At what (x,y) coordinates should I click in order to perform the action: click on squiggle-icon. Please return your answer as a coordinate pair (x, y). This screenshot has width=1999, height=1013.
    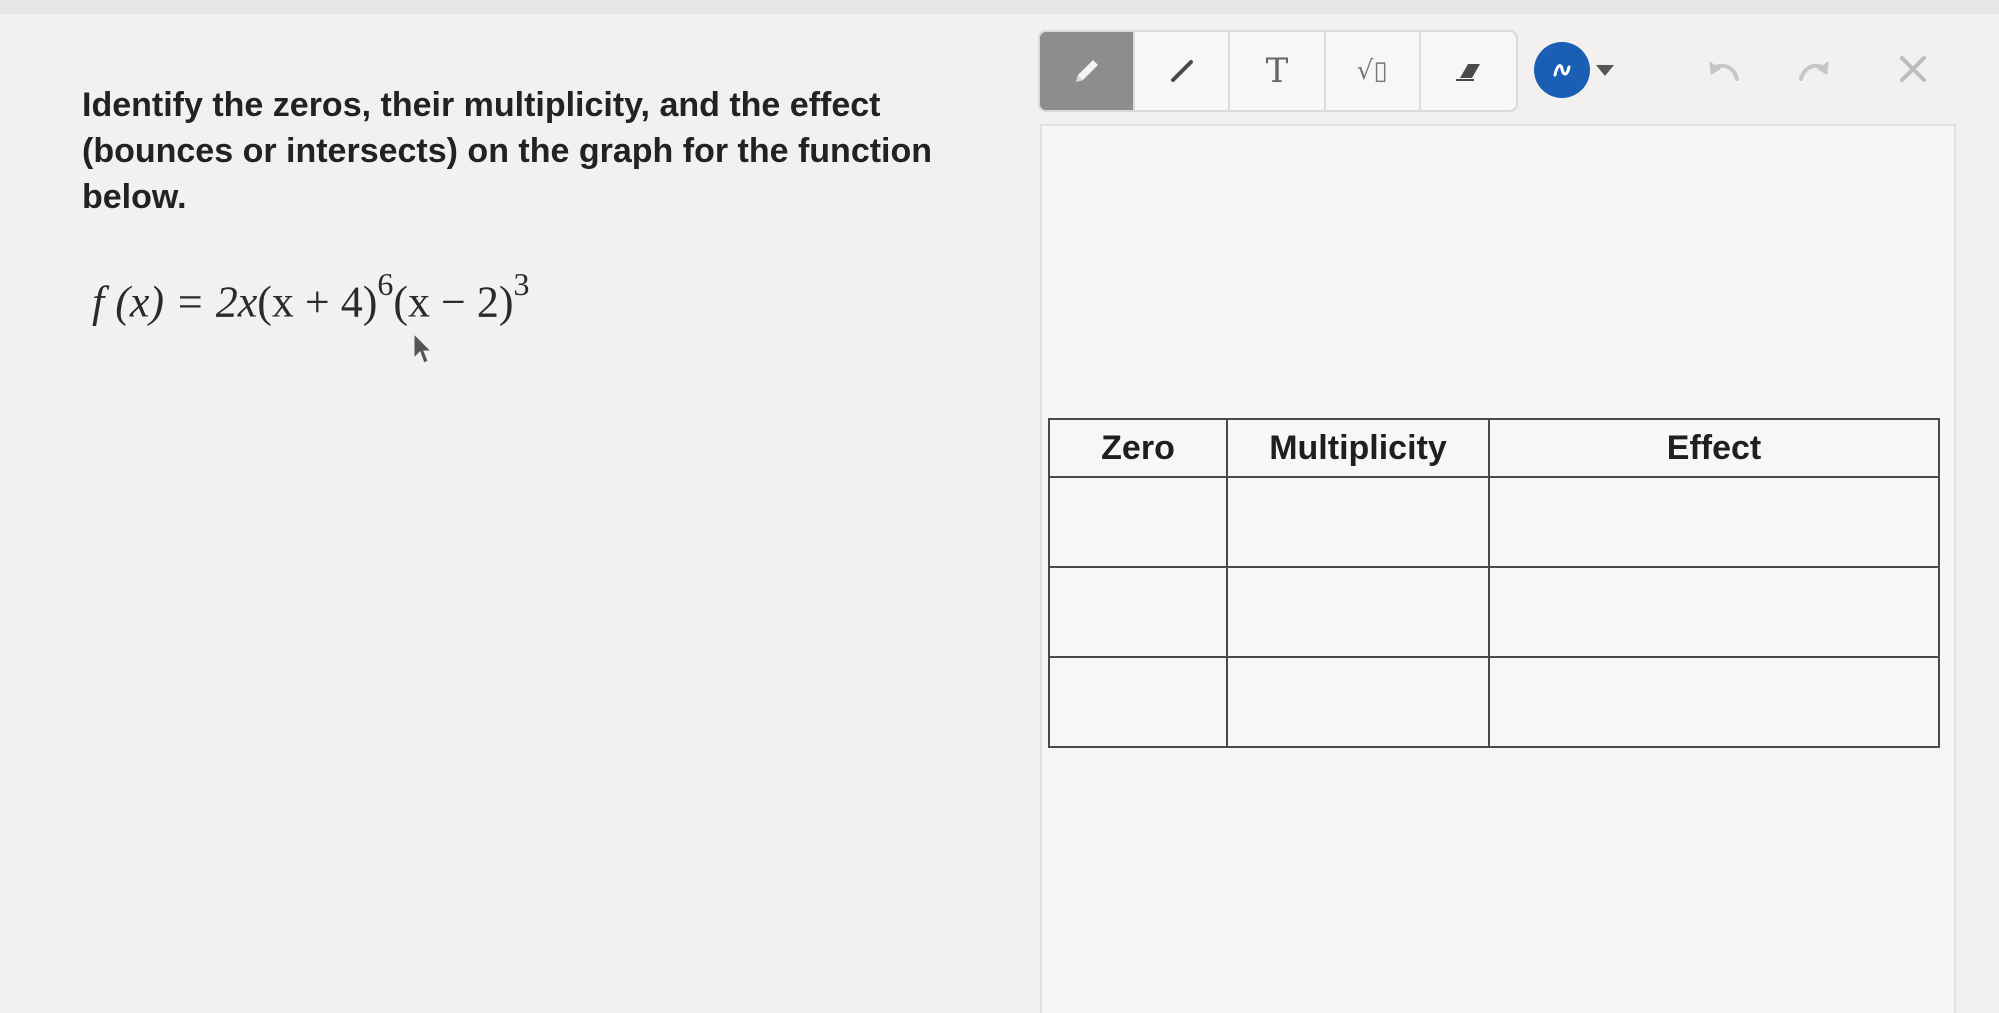
    Looking at the image, I should click on (1562, 70).